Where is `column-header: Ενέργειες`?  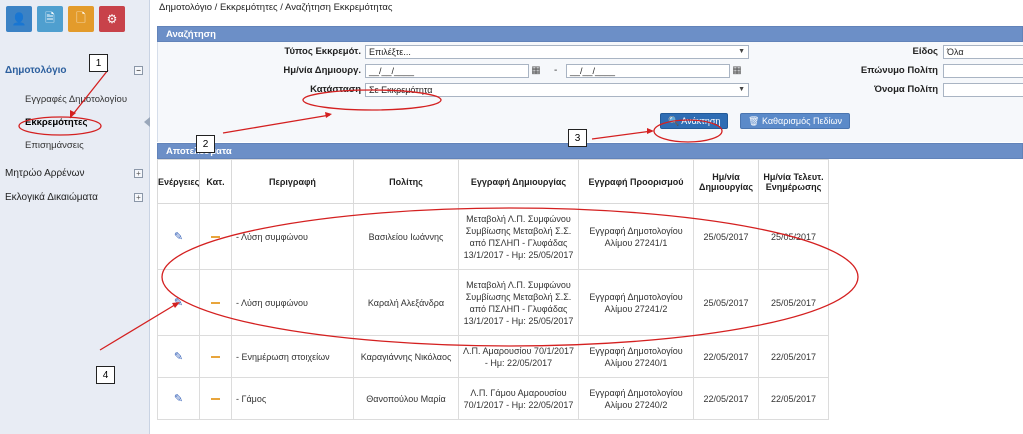 column-header: Ενέργειες is located at coordinates (178, 181).